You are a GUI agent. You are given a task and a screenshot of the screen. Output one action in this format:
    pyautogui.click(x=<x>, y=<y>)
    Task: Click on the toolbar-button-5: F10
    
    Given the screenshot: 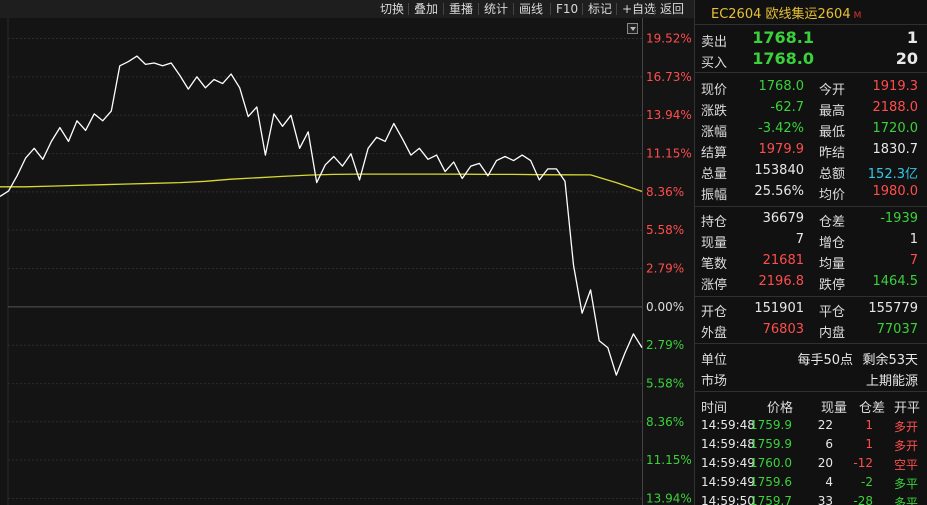 What is the action you would take?
    pyautogui.click(x=567, y=9)
    